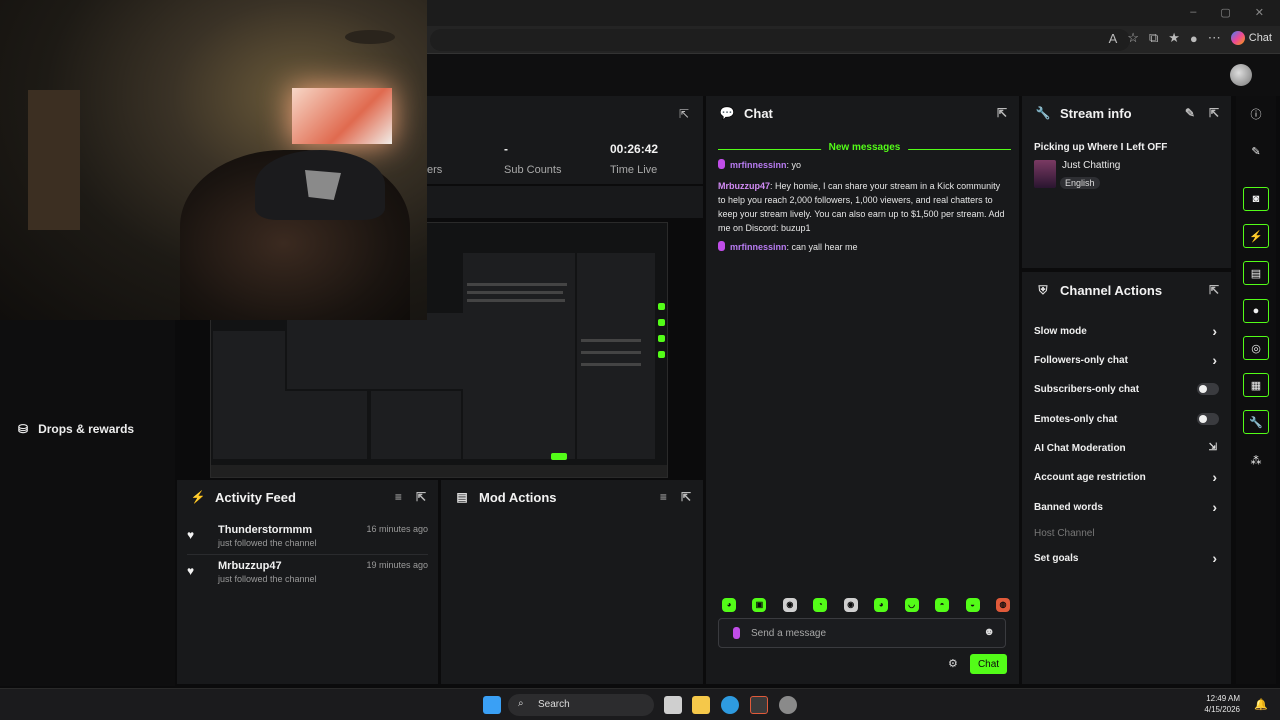  I want to click on preview-taskbar, so click(439, 471).